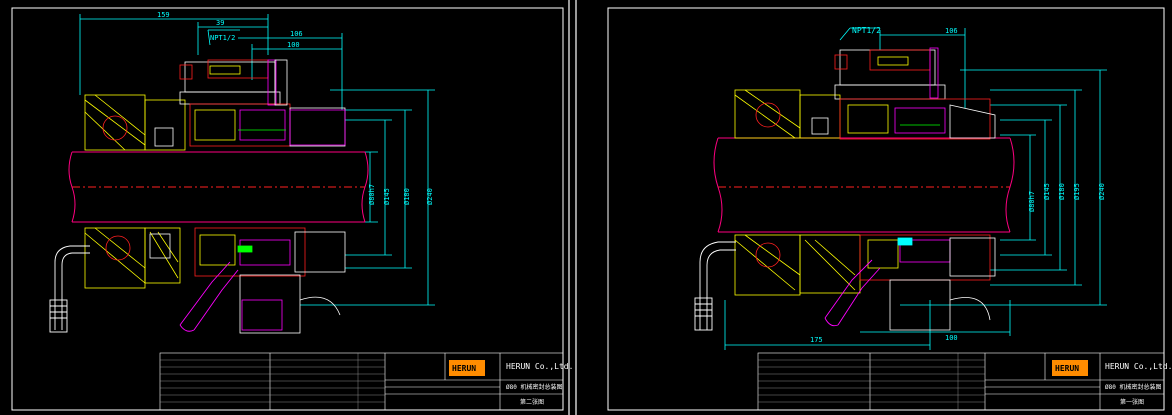 This screenshot has height=415, width=1172. What do you see at coordinates (1077, 191) in the screenshot?
I see `dim-dia-195: Ø195` at bounding box center [1077, 191].